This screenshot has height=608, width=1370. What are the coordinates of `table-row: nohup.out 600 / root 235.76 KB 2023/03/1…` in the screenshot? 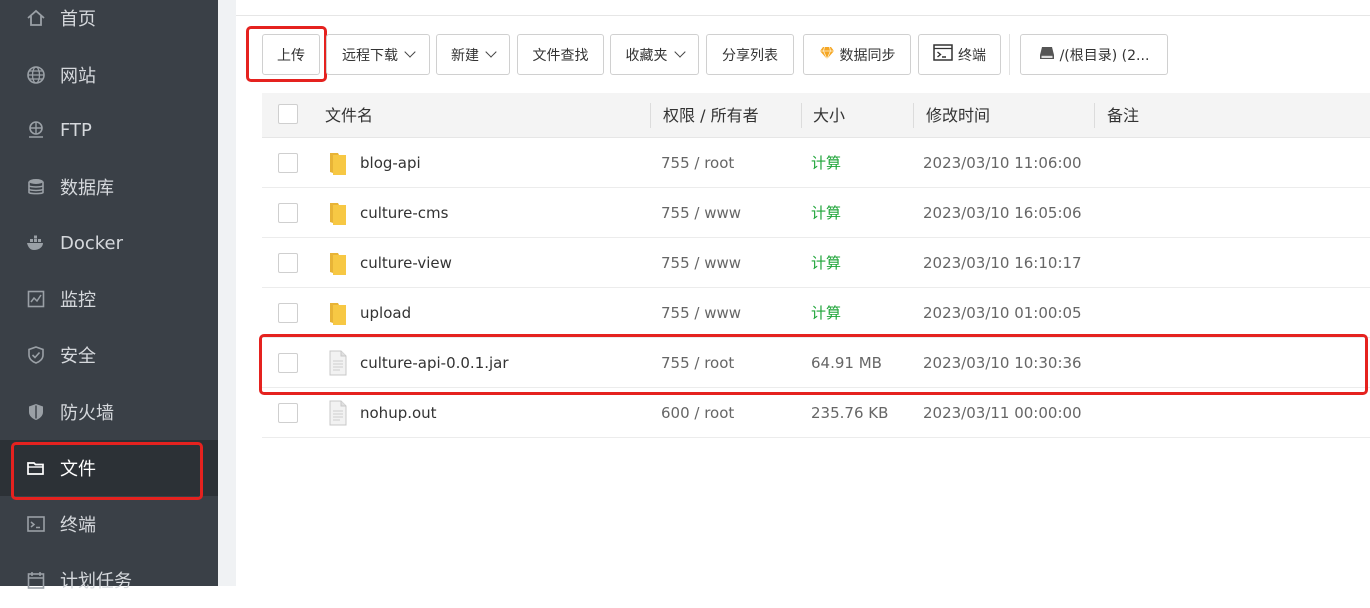 It's located at (816, 413).